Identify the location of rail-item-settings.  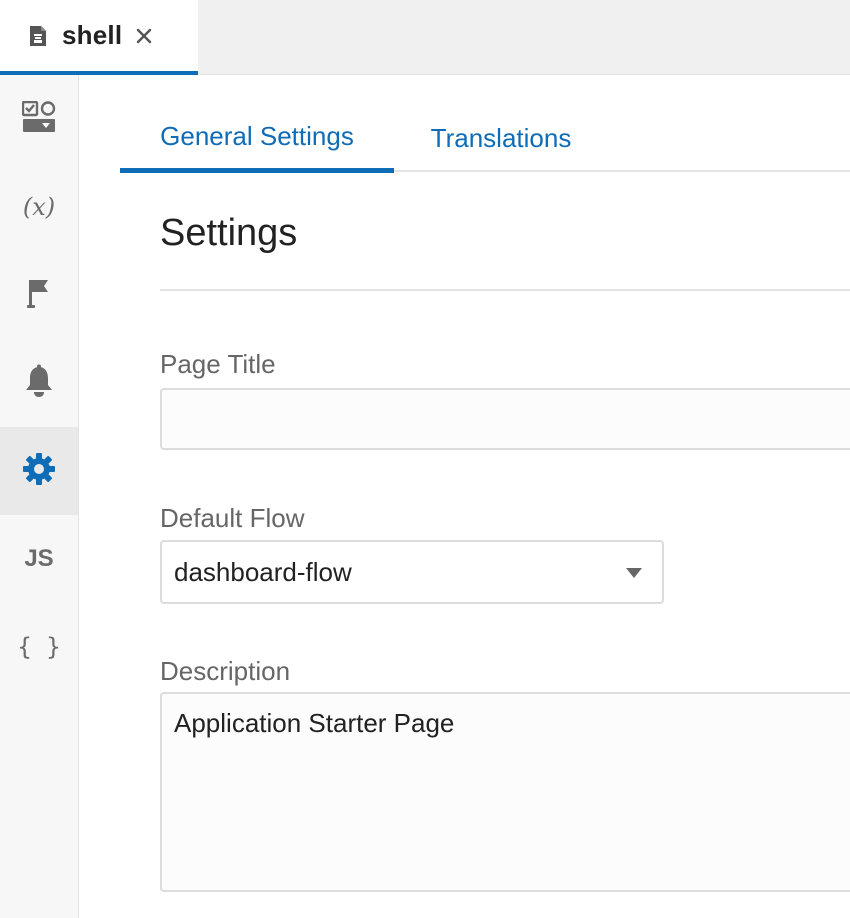
(39, 471).